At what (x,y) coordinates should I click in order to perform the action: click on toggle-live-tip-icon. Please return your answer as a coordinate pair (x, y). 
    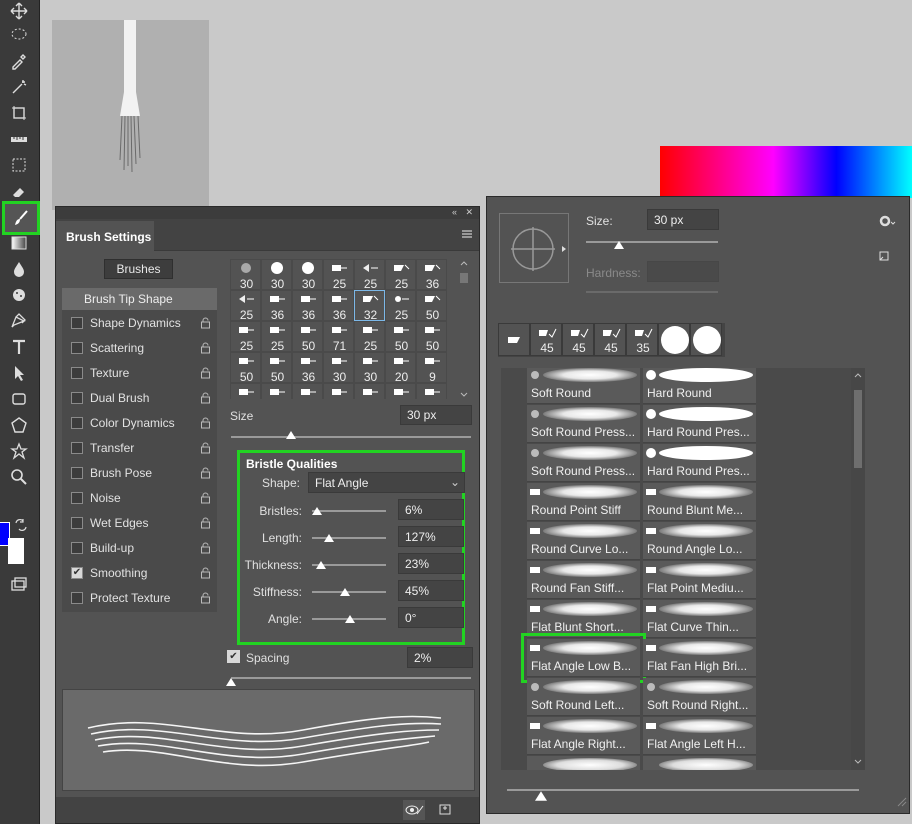
    Looking at the image, I should click on (414, 810).